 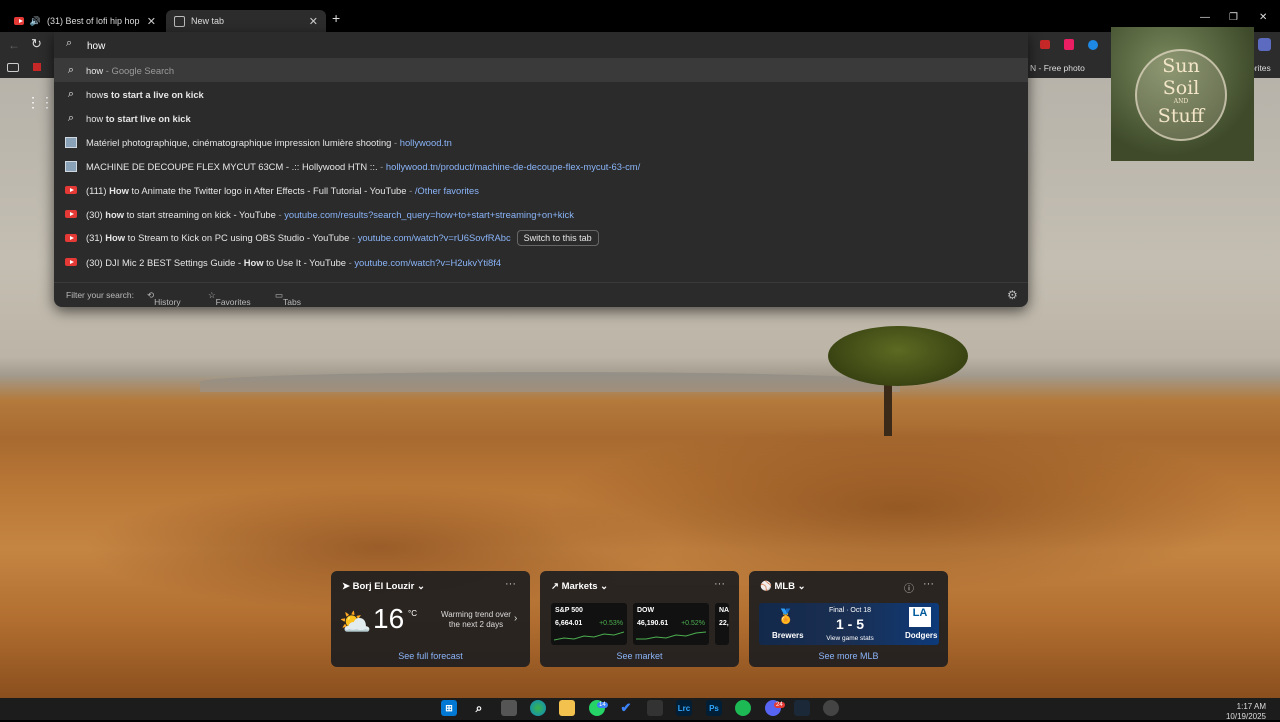 I want to click on logo-text: Sun Soil AND Stuff, so click(x=1181, y=91).